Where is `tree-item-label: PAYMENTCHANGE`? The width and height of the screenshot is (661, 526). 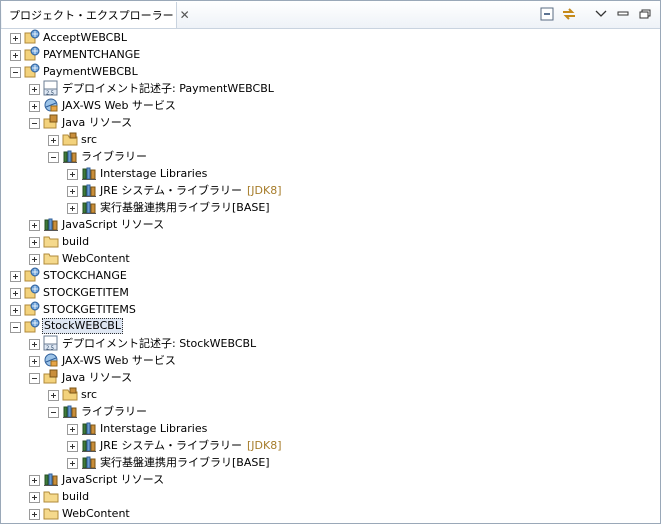
tree-item-label: PAYMENTCHANGE is located at coordinates (92, 54).